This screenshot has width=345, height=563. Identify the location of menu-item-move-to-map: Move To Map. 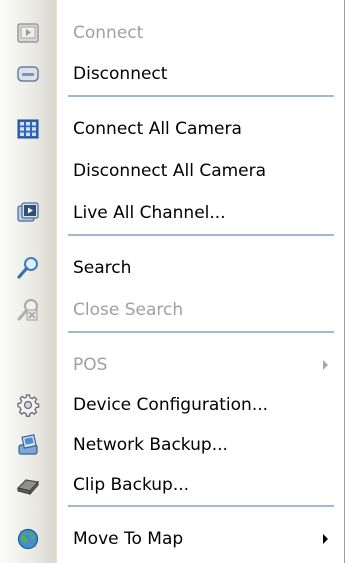
(172, 539).